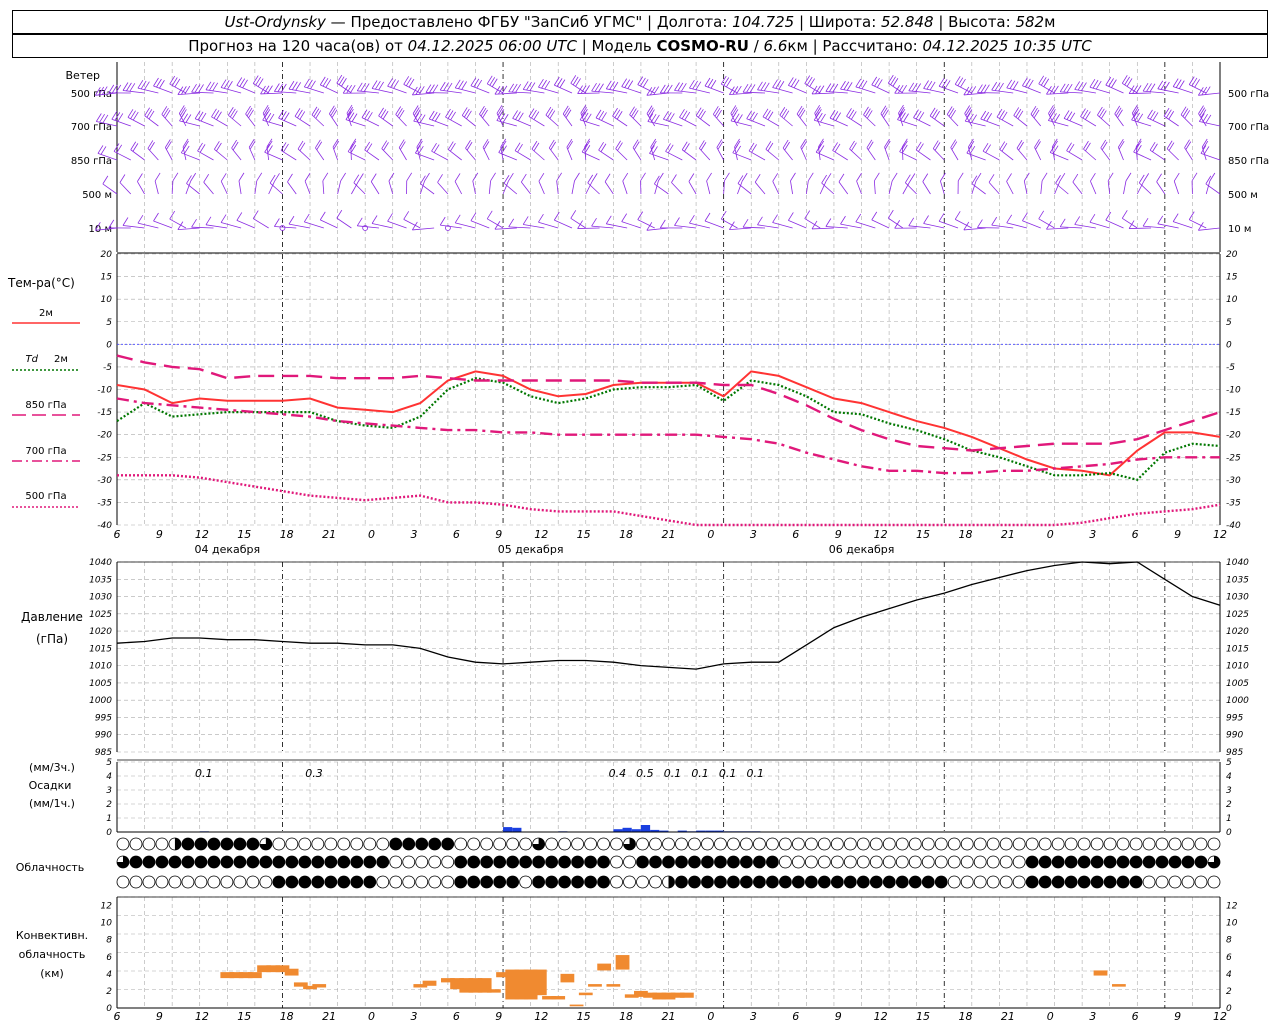 The width and height of the screenshot is (1280, 1024). Describe the element at coordinates (1237, 598) in the screenshot. I see `pres-ytick-right: 1030` at that location.